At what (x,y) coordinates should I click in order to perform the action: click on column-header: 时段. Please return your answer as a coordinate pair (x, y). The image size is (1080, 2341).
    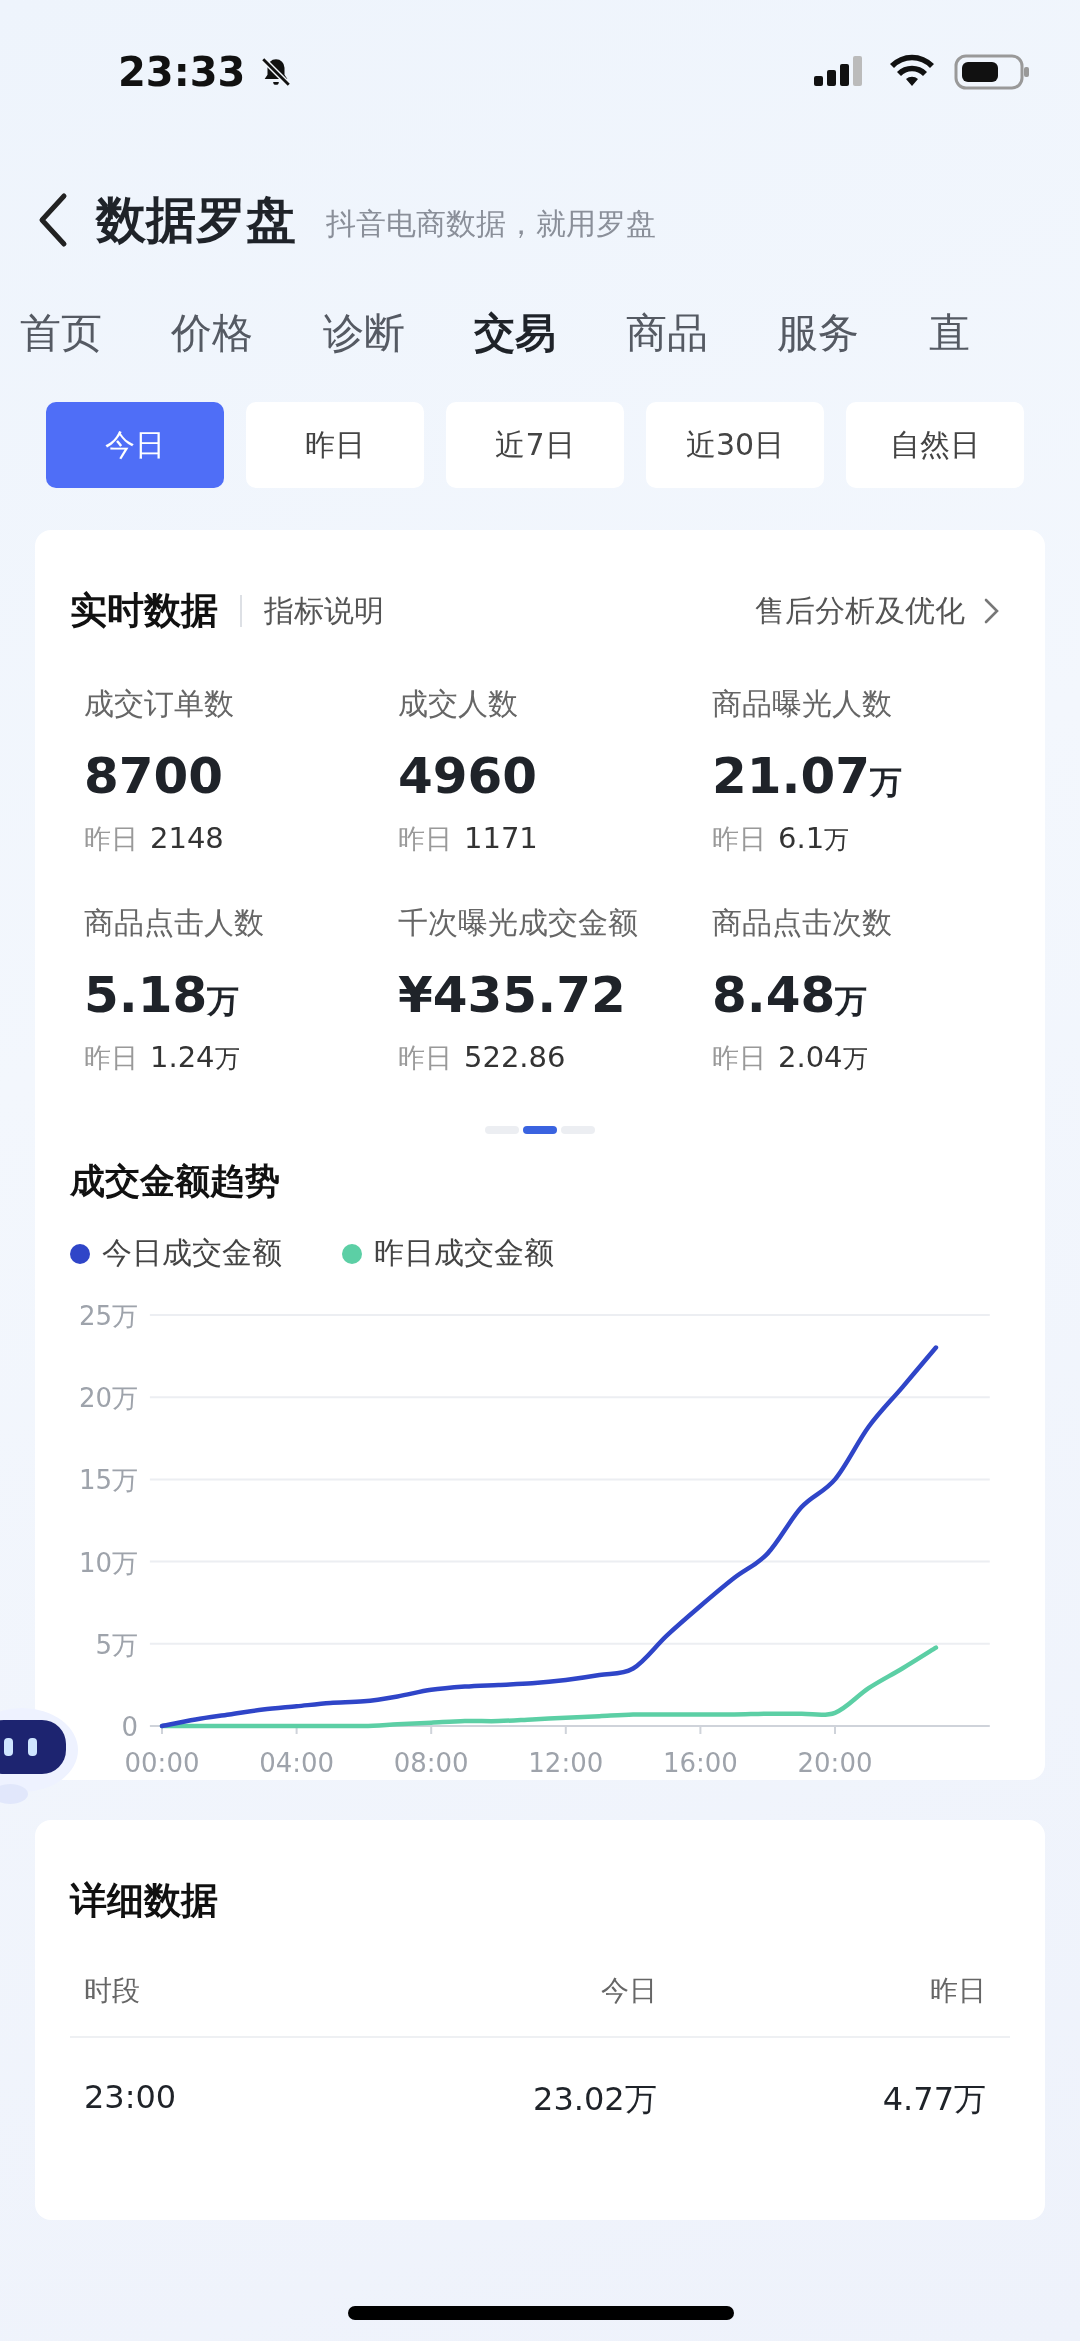
    Looking at the image, I should click on (112, 1991).